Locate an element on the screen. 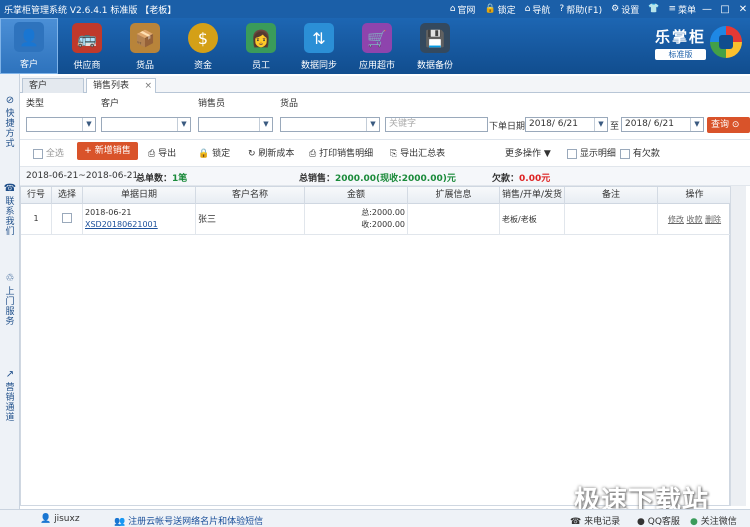  refresh-icon: ↻ is located at coordinates (252, 154).